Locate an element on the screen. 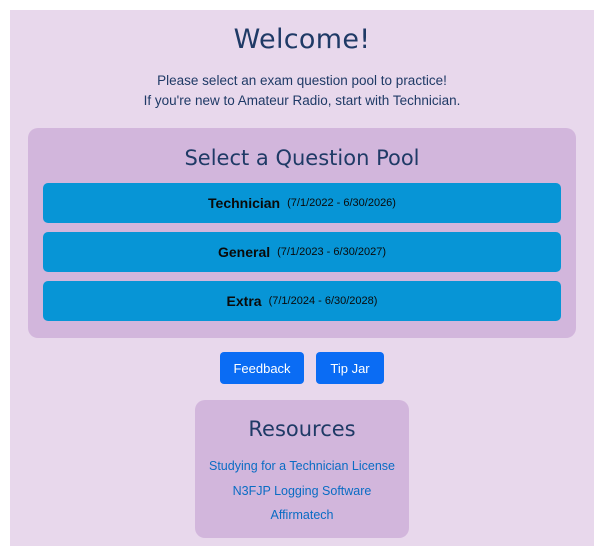 The width and height of the screenshot is (594, 546). tip-jar-button: Tip Jar is located at coordinates (350, 368).